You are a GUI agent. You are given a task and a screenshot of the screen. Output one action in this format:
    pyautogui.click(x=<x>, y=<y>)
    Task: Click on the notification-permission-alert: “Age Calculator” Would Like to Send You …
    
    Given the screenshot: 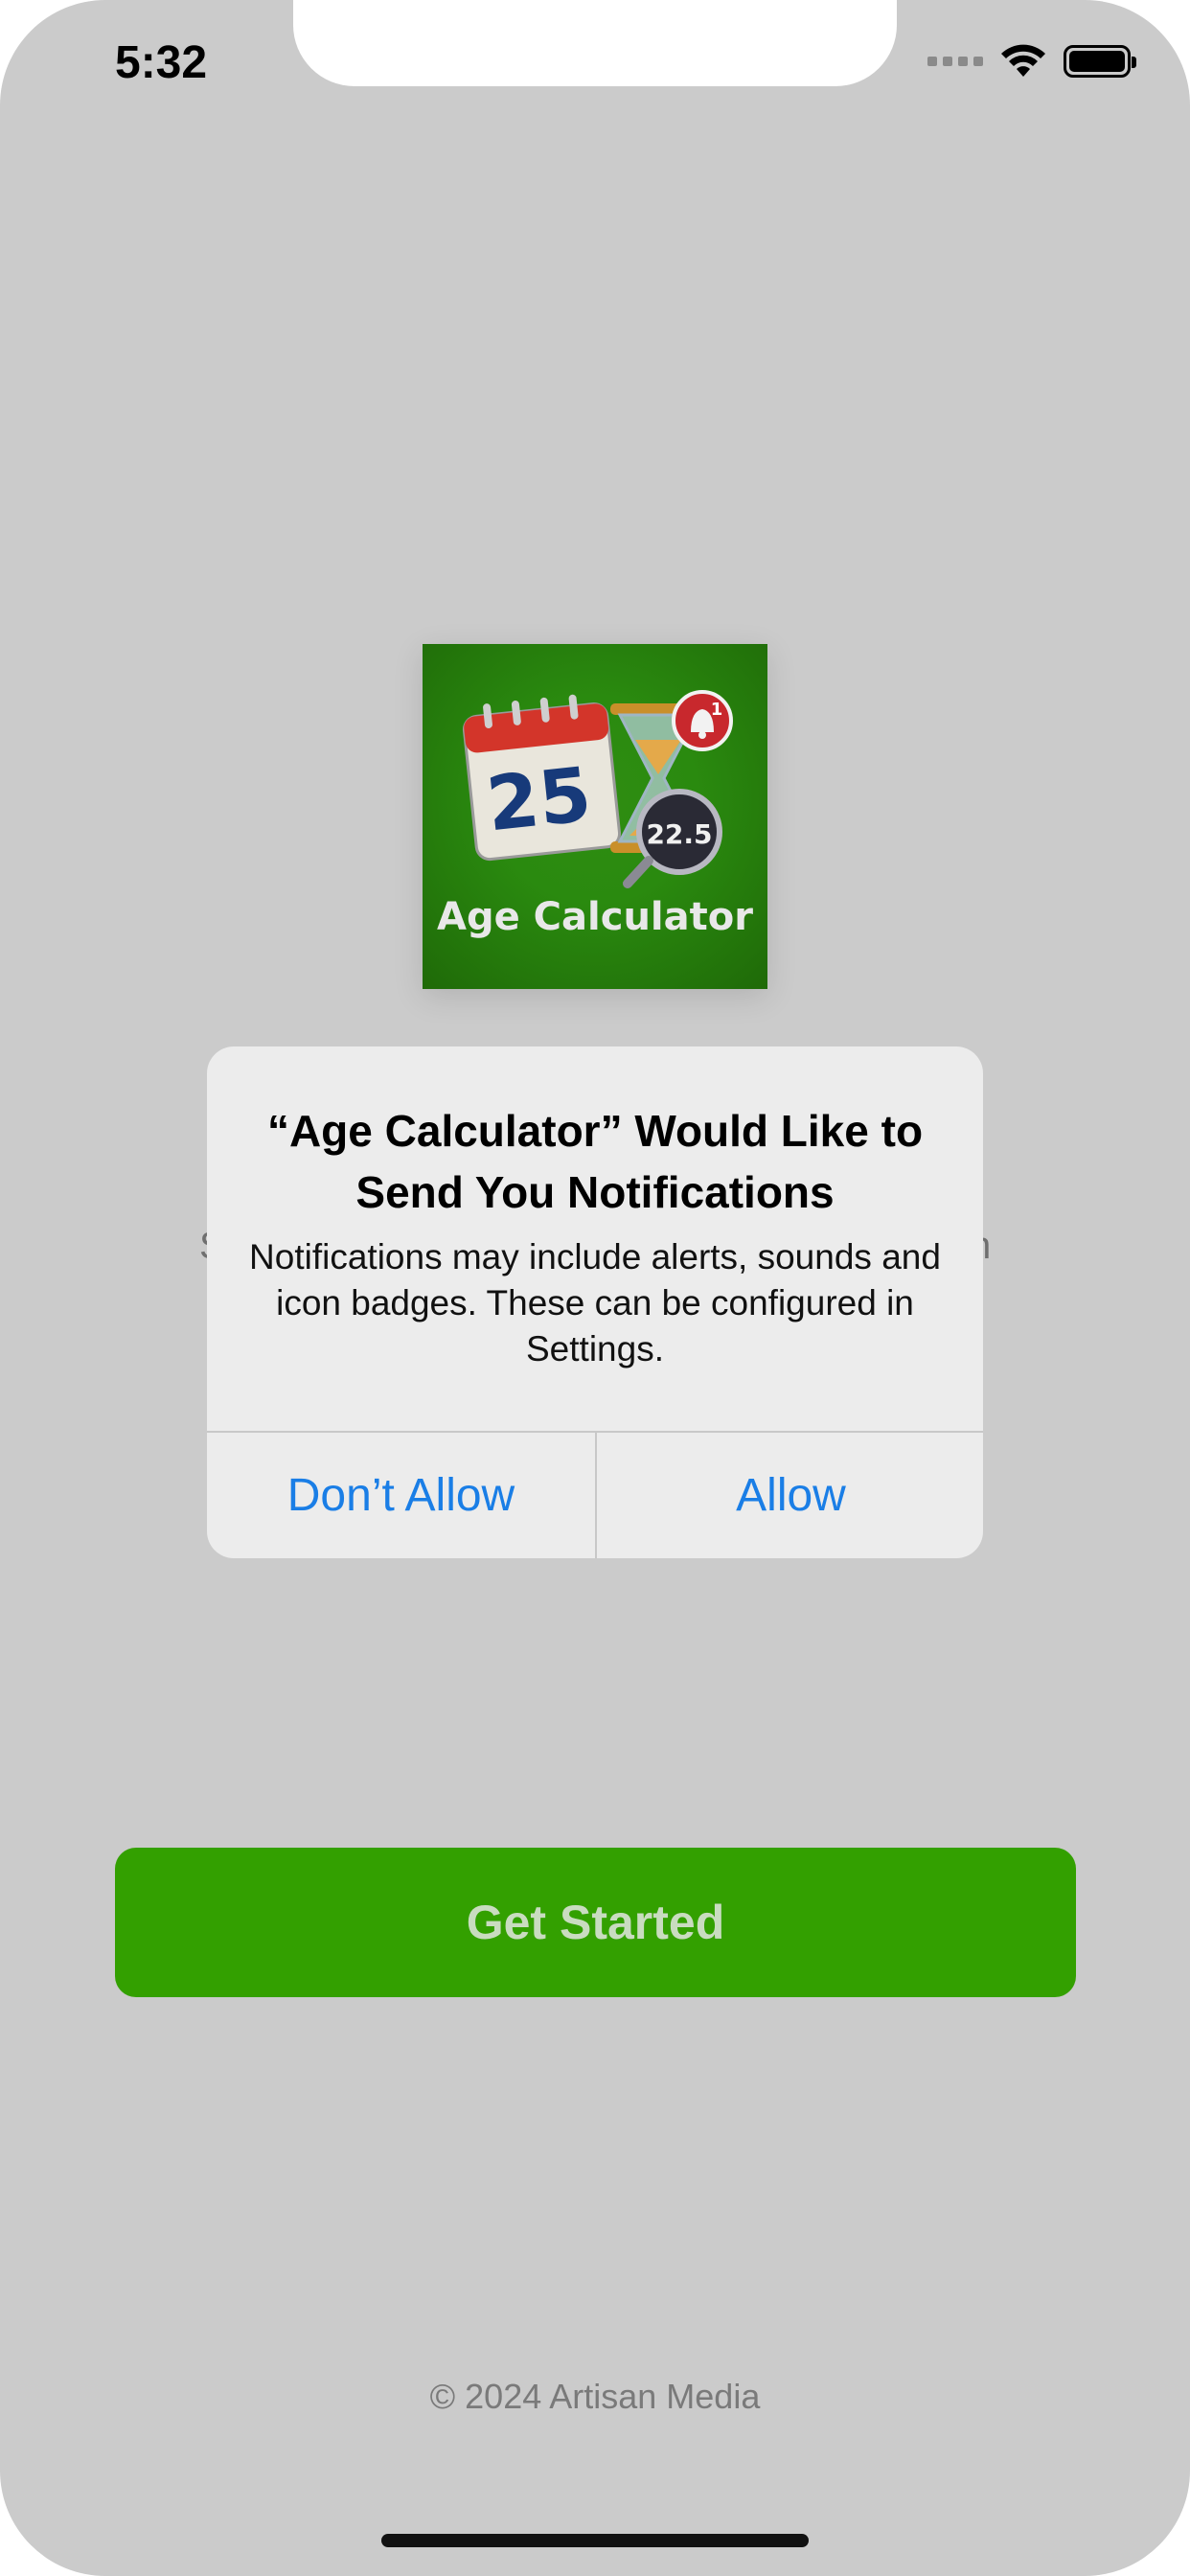 What is the action you would take?
    pyautogui.click(x=595, y=1302)
    